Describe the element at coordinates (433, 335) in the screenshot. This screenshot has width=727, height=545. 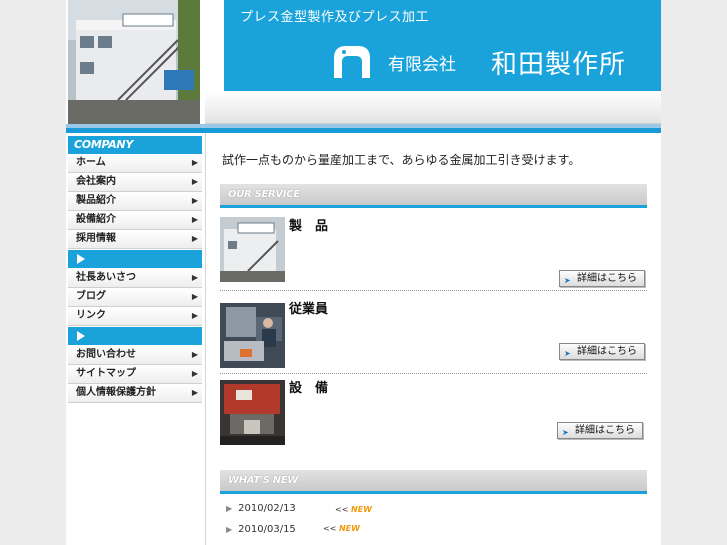
I see `service-employees: 従業員 ➤ 詳細はこちら` at that location.